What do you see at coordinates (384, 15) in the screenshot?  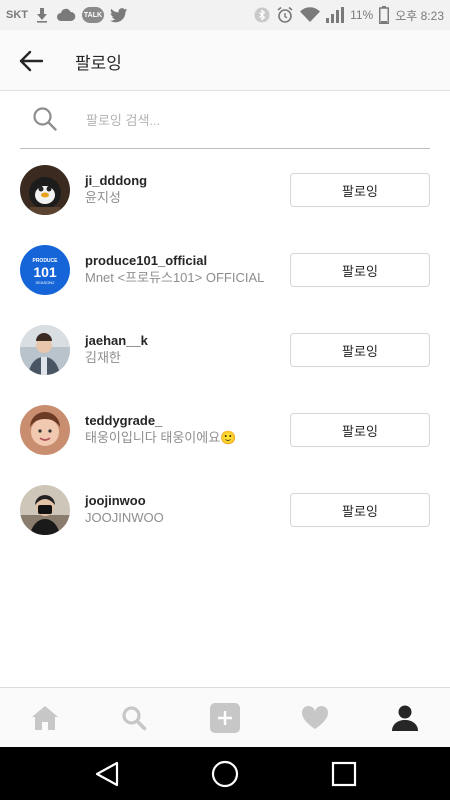 I see `battery-icon` at bounding box center [384, 15].